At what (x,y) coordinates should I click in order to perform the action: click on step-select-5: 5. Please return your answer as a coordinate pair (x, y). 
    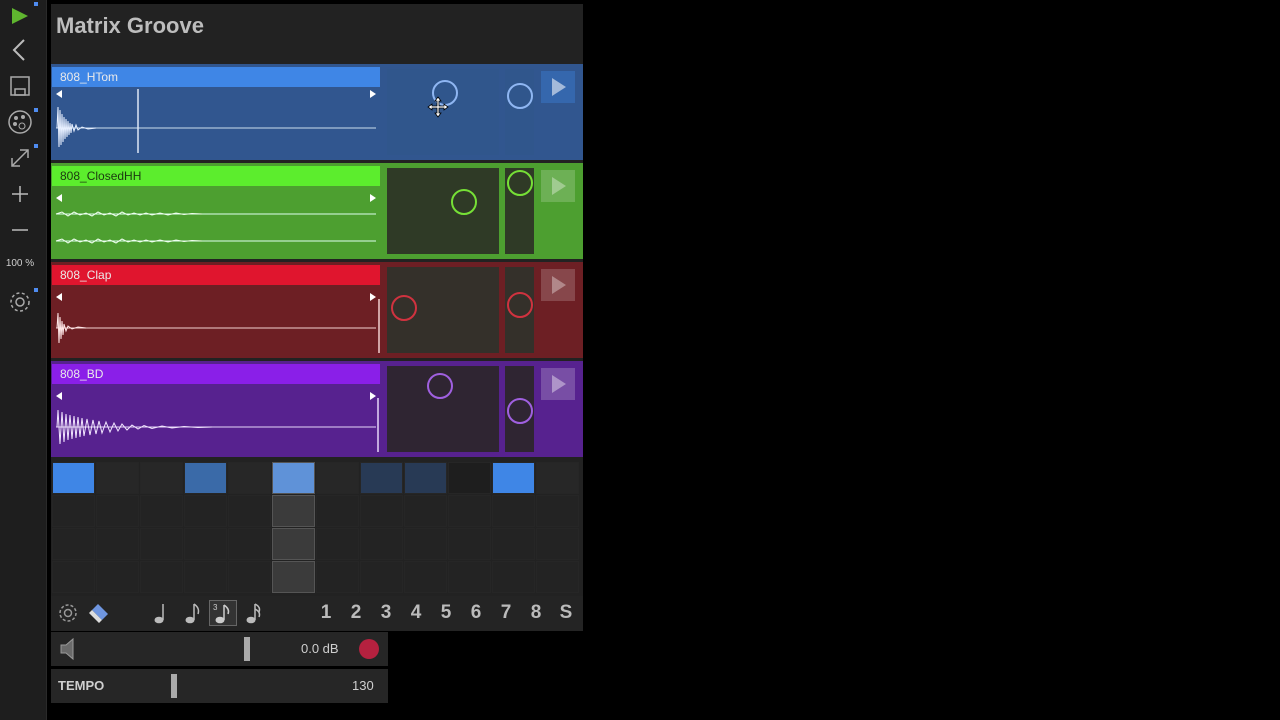
    Looking at the image, I should click on (446, 613).